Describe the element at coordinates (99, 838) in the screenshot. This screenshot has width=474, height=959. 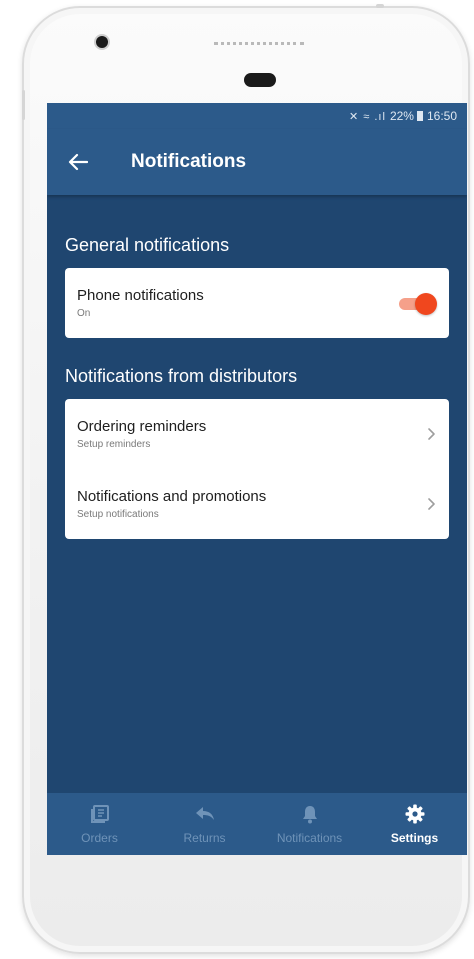
I see `nav-label: Orders` at that location.